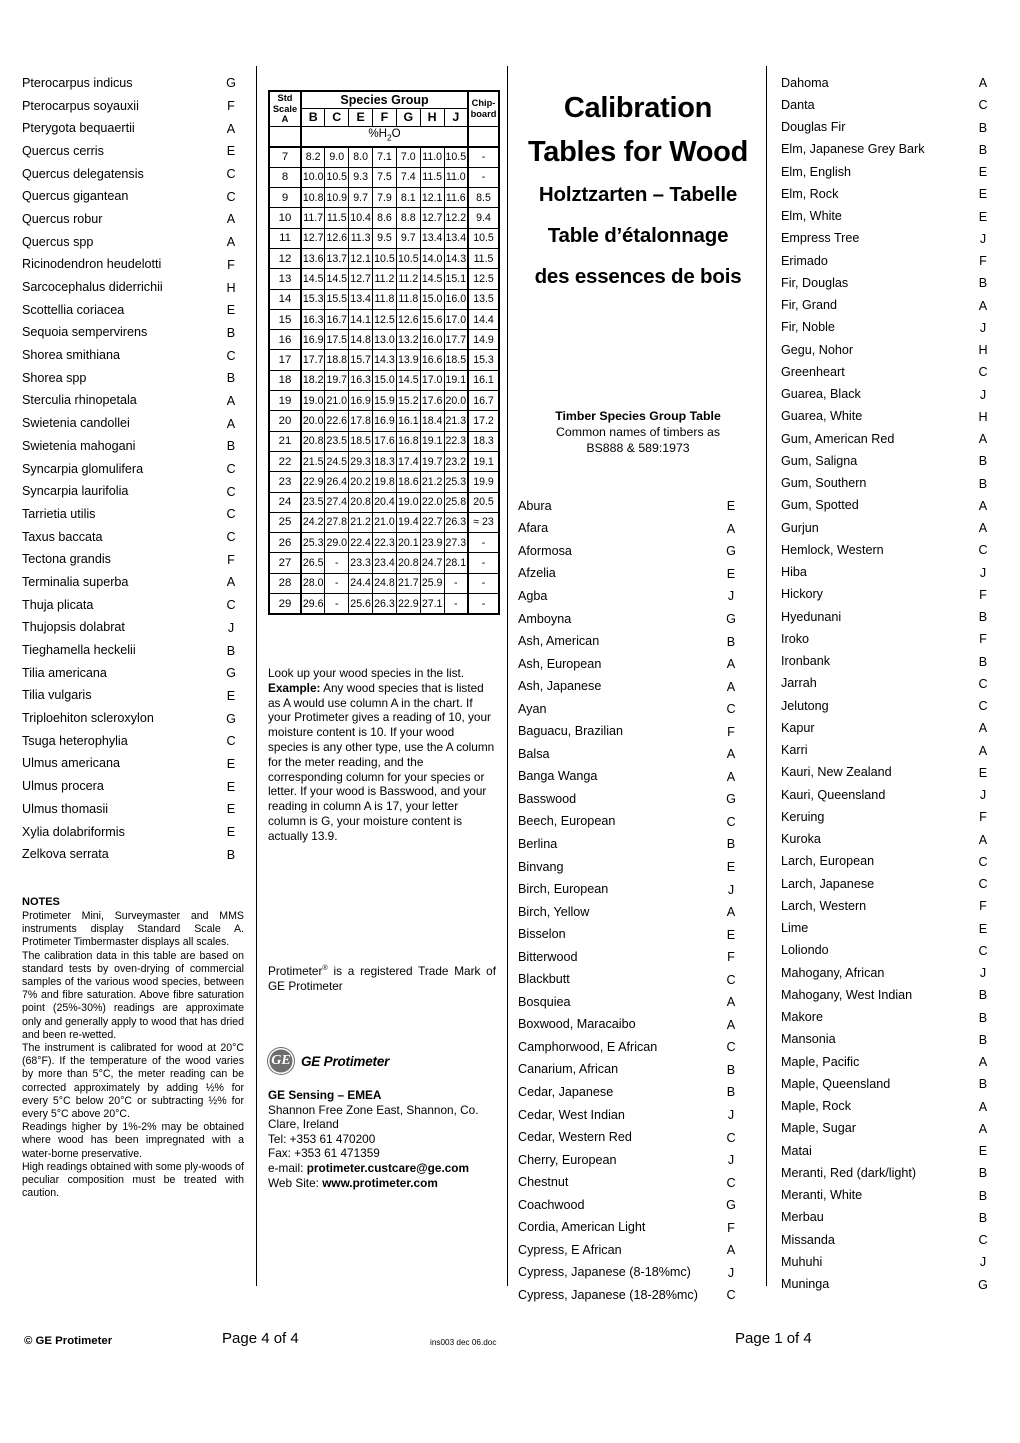 Image resolution: width=1020 pixels, height=1443 pixels. Describe the element at coordinates (285, 157) in the screenshot. I see `calibration-scale-value: 7` at that location.